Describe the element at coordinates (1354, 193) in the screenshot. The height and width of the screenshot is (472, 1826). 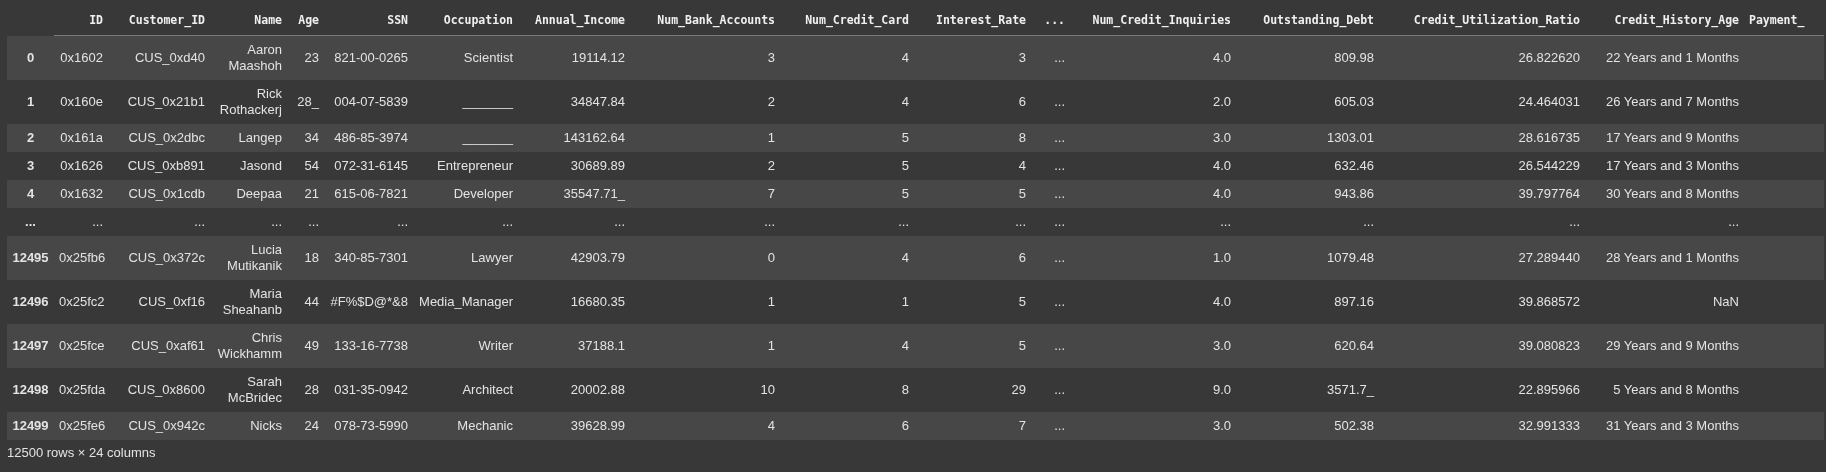
I see `table-cell: 943.86` at that location.